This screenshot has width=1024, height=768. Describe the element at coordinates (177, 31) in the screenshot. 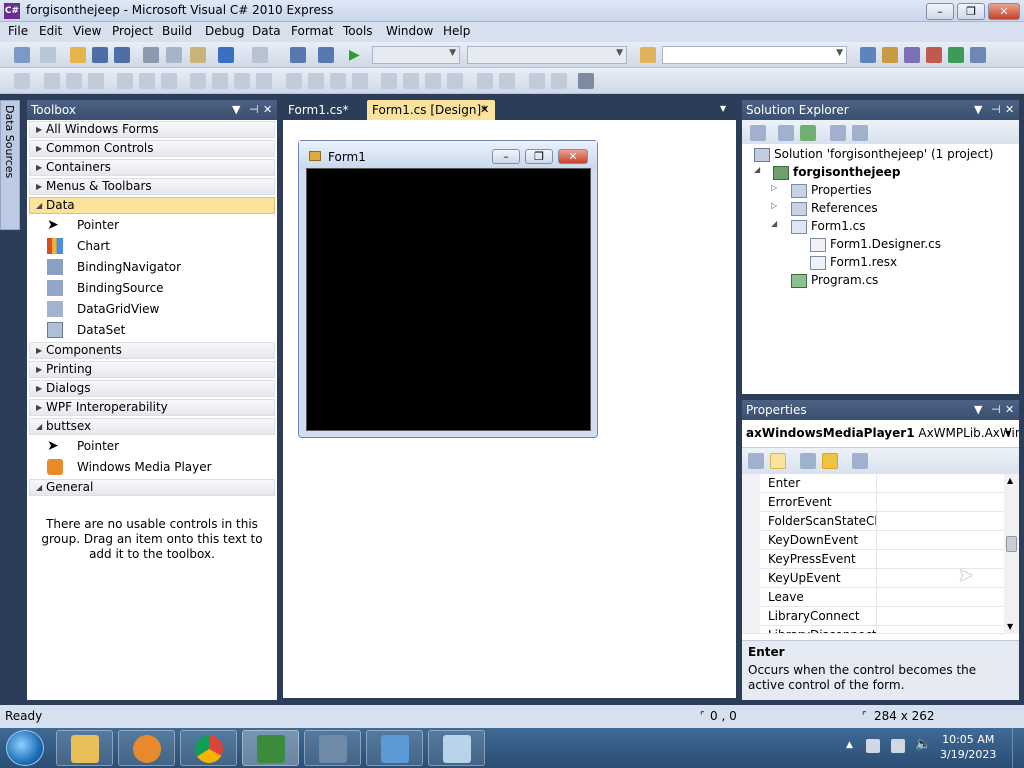

I see `menu-build: Build` at that location.